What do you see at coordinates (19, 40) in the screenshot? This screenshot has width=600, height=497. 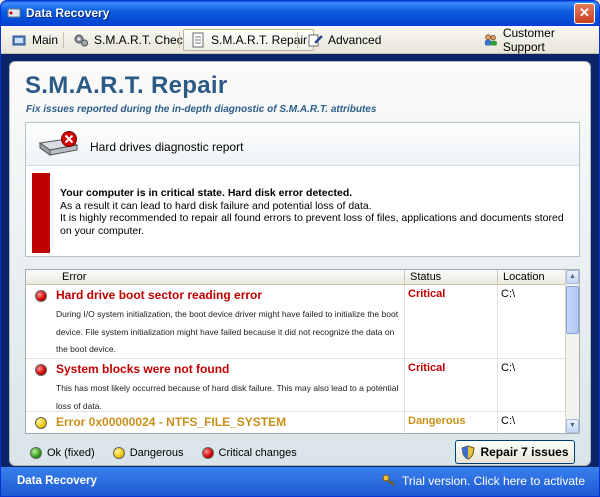 I see `home-icon` at bounding box center [19, 40].